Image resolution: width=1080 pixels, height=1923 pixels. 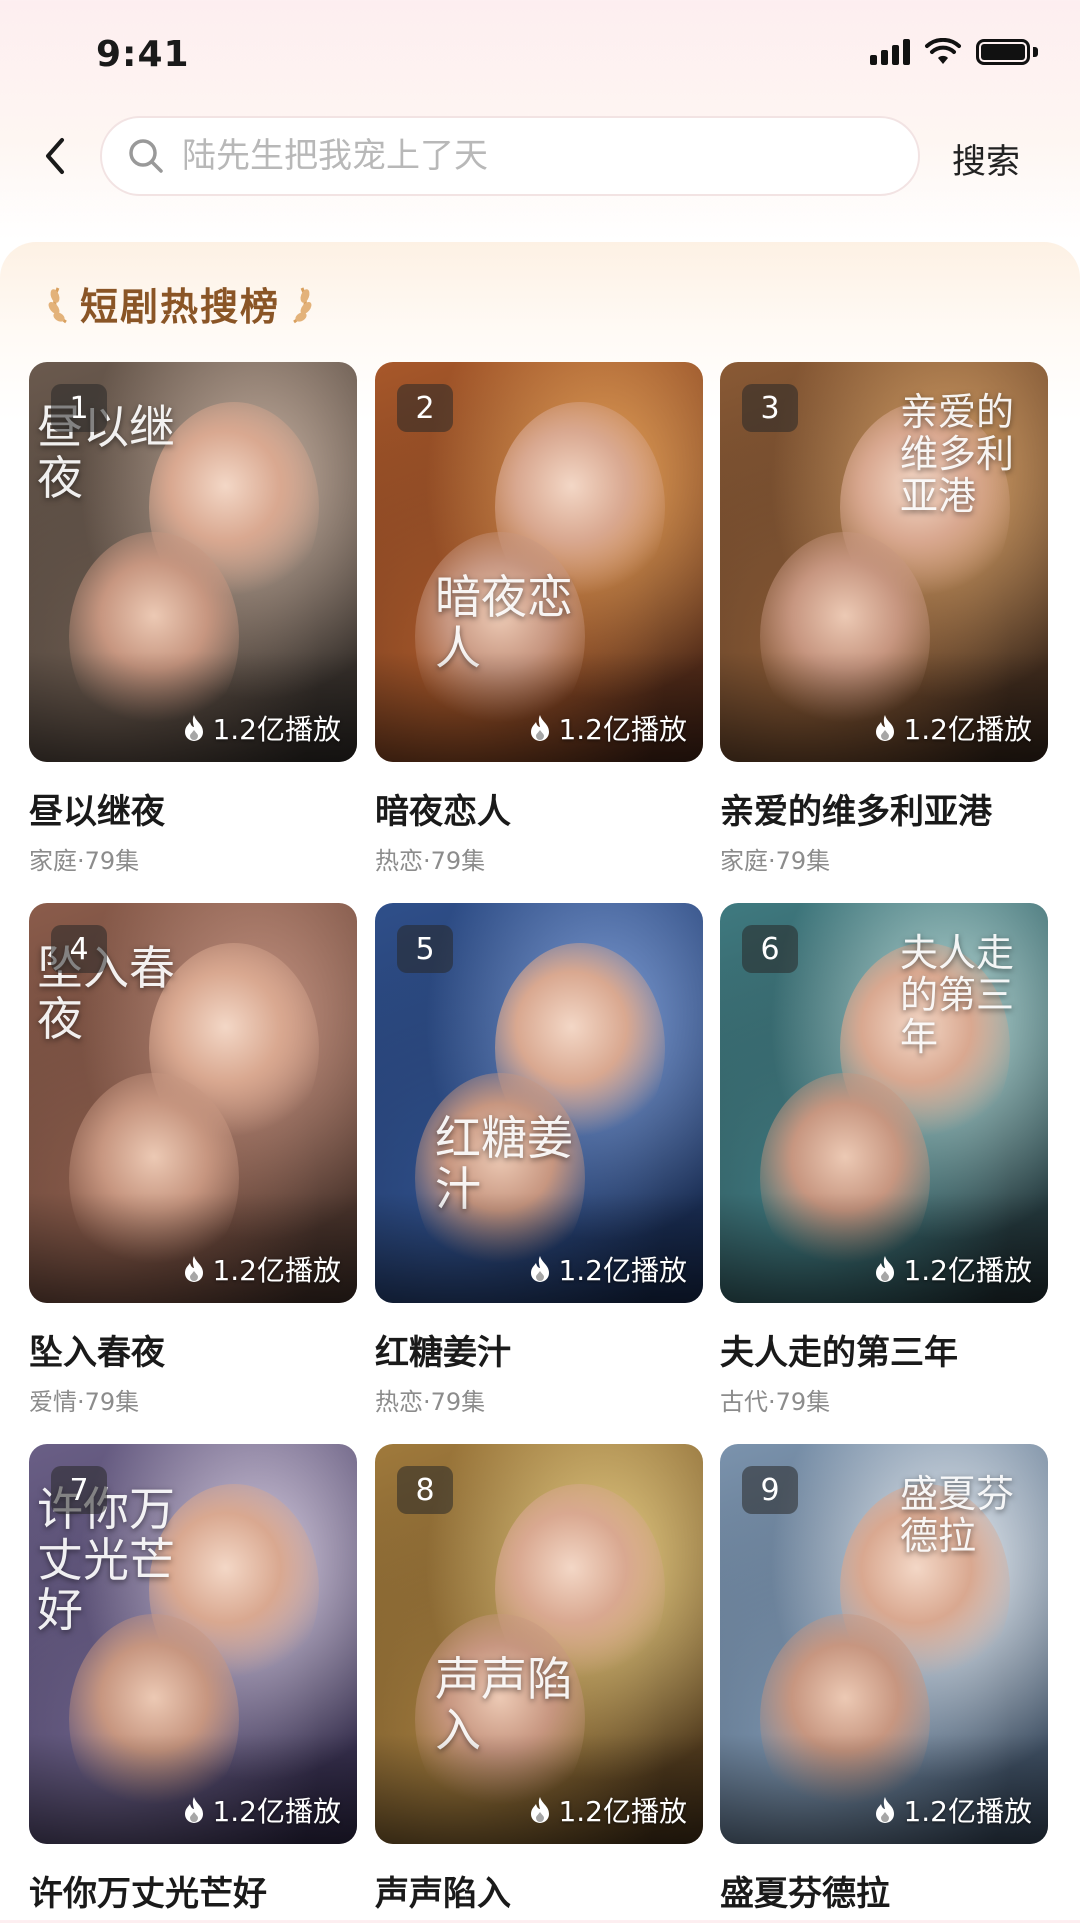 I want to click on rank-badge: 5, so click(x=425, y=949).